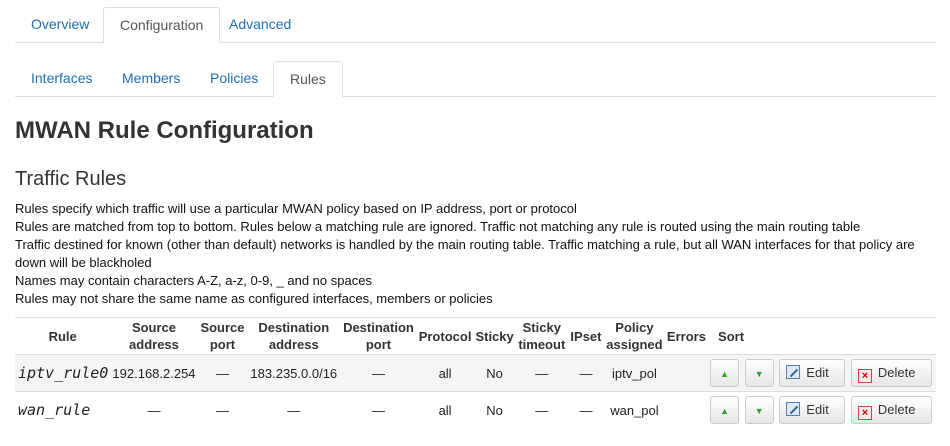 The height and width of the screenshot is (446, 950). Describe the element at coordinates (294, 336) in the screenshot. I see `header-destination-address: Destination address` at that location.